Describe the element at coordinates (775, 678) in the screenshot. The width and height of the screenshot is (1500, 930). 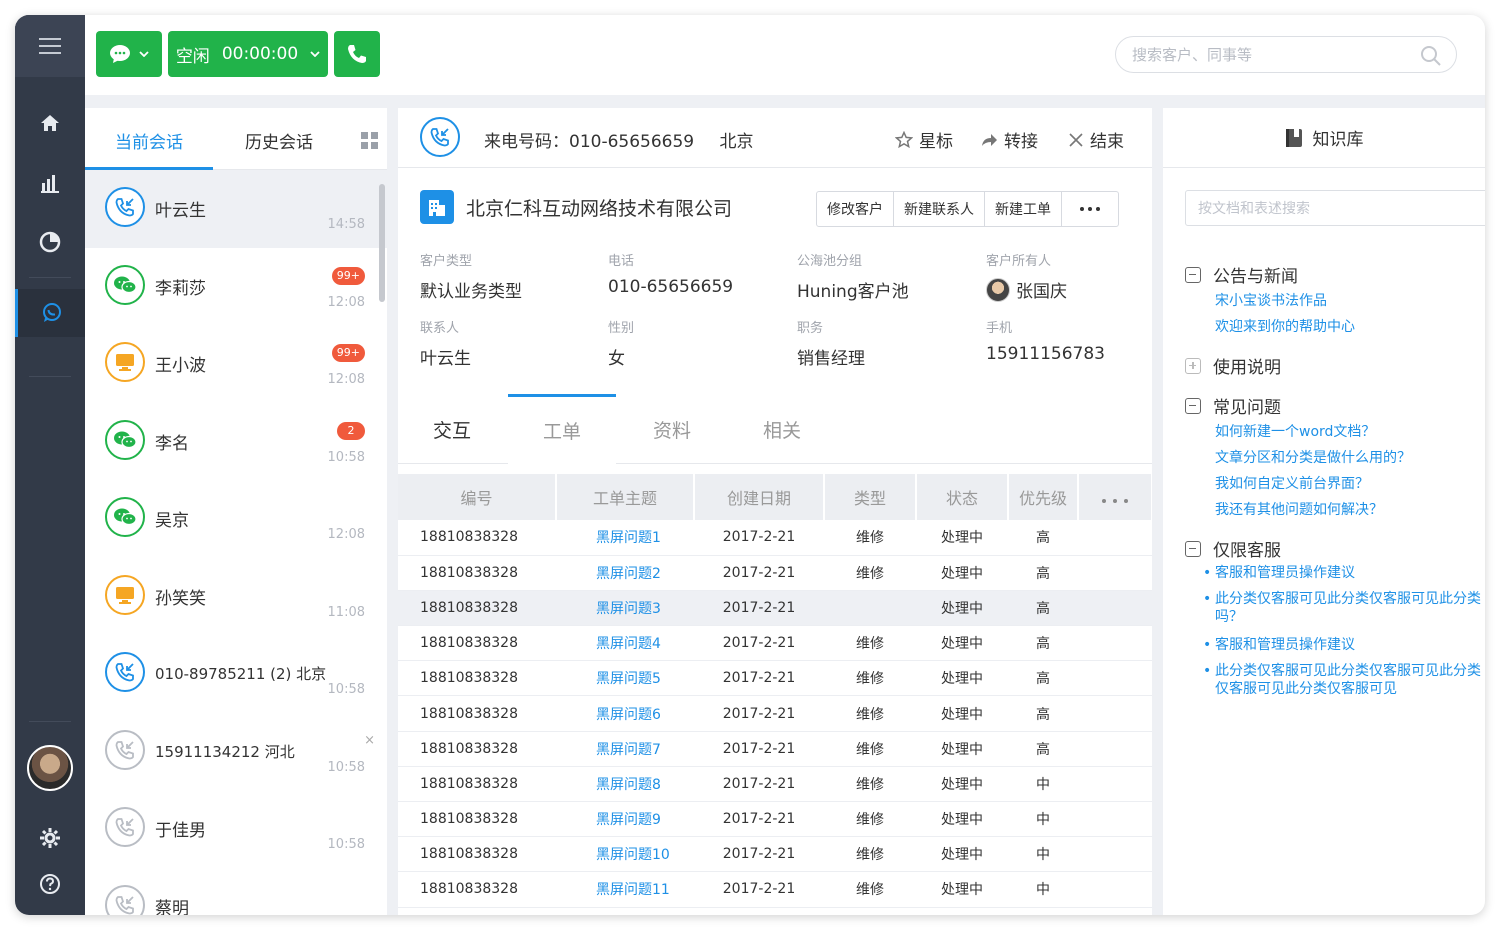
I see `table-row: 18810838328 黑屏问题5 2017-2-21 维修 处理中高` at that location.